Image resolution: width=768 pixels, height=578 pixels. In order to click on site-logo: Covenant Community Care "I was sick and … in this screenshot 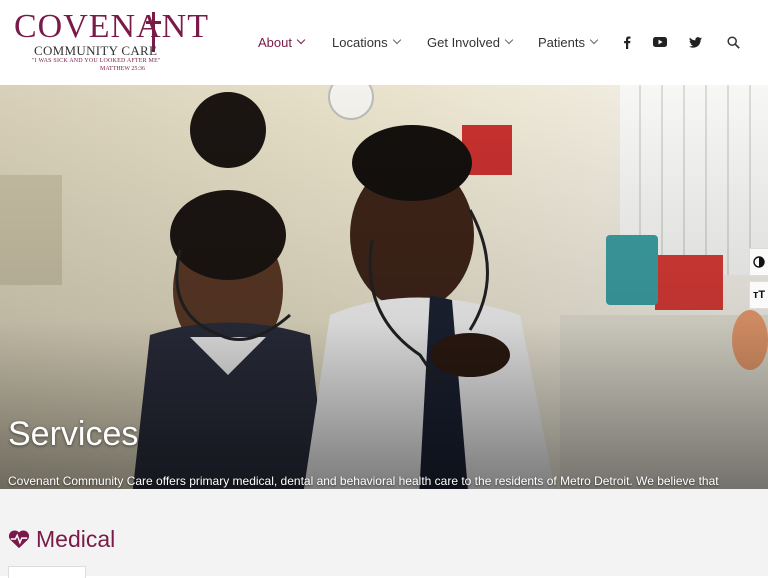, I will do `click(111, 42)`.